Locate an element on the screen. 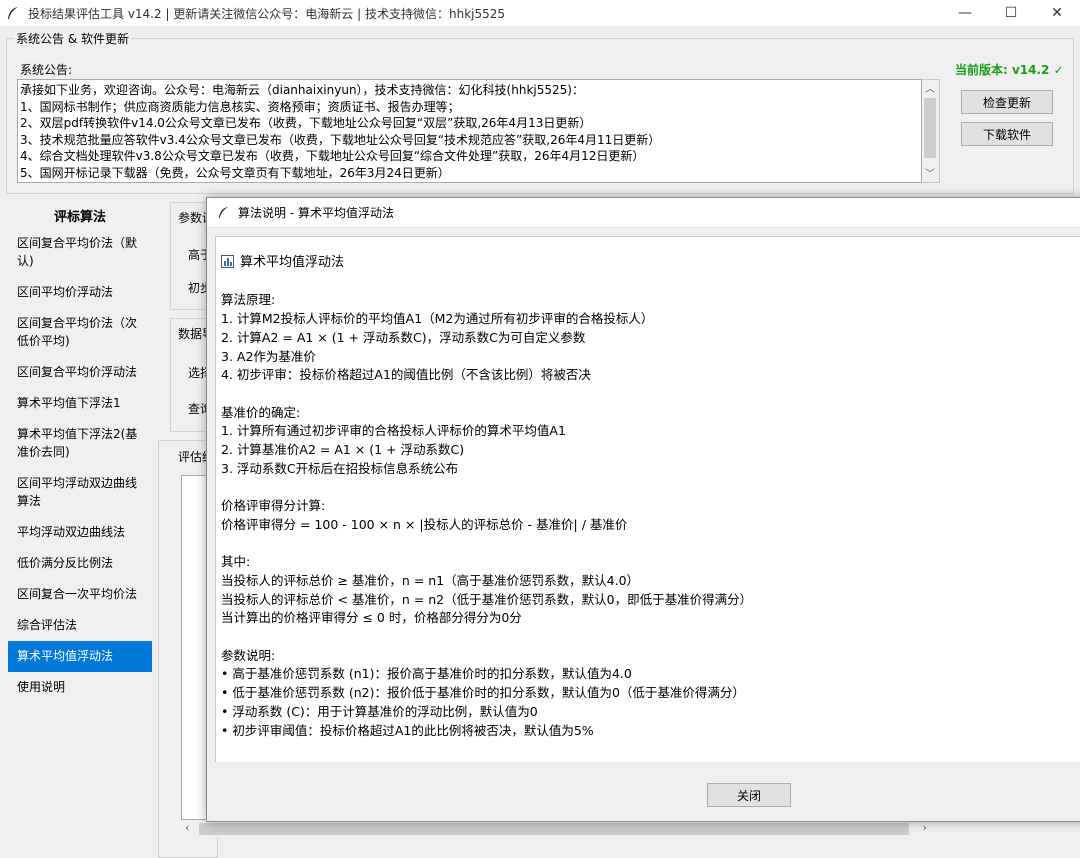 The width and height of the screenshot is (1080, 858). description-line: • 浮动系数 (C)：用于计算基准价的浮动比例，默认值为0 is located at coordinates (379, 711).